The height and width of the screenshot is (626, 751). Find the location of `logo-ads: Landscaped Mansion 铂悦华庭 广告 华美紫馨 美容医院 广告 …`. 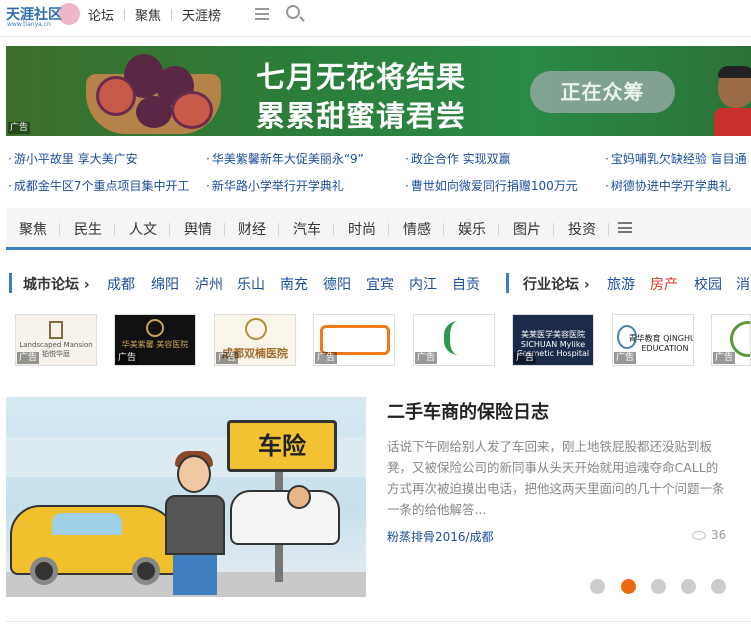

logo-ads: Landscaped Mansion 铂悦华庭 广告 华美紫馨 美容医院 广告 … is located at coordinates (383, 340).